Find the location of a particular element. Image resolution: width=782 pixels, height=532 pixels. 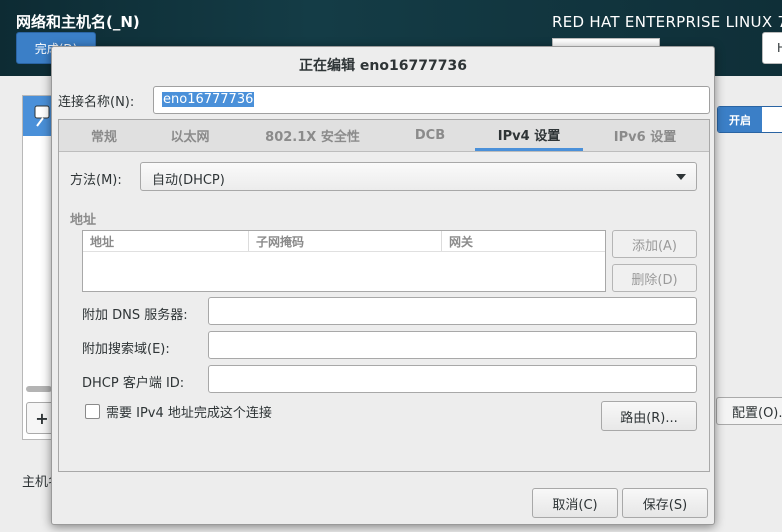

search-domains-input is located at coordinates (452, 345).